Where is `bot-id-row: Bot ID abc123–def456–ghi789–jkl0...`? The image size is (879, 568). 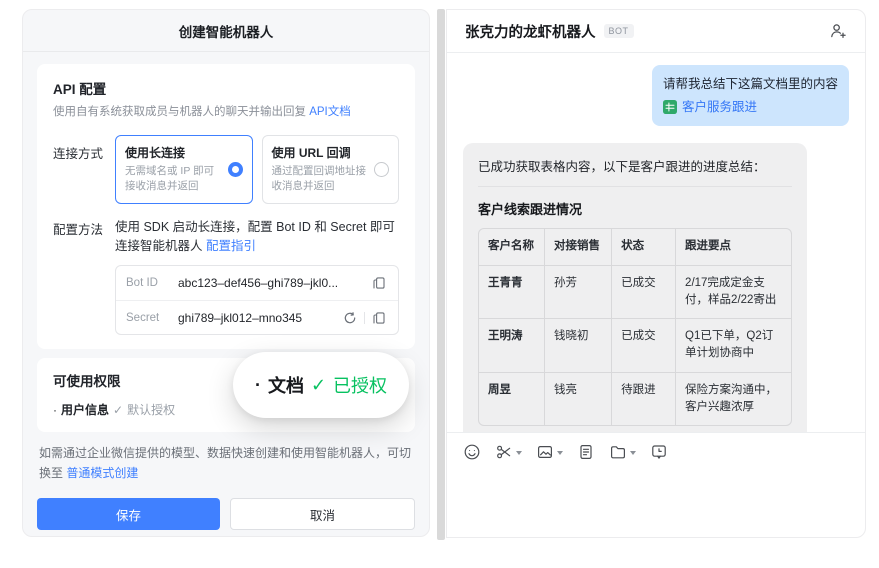
bot-id-row: Bot ID abc123–def456–ghi789–jkl0... is located at coordinates (257, 283).